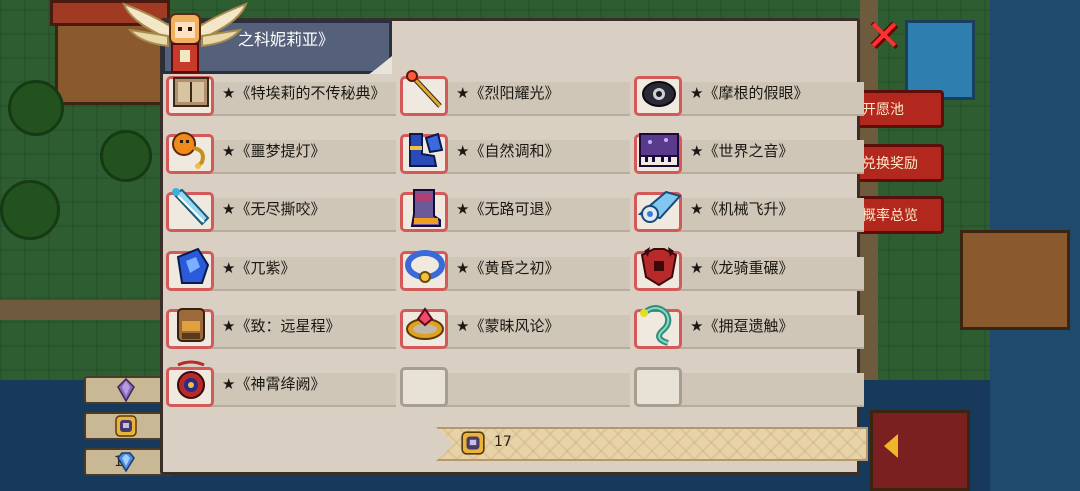 This screenshot has height=491, width=1080. What do you see at coordinates (191, 379) in the screenshot?
I see `red-amulet-icon` at bounding box center [191, 379].